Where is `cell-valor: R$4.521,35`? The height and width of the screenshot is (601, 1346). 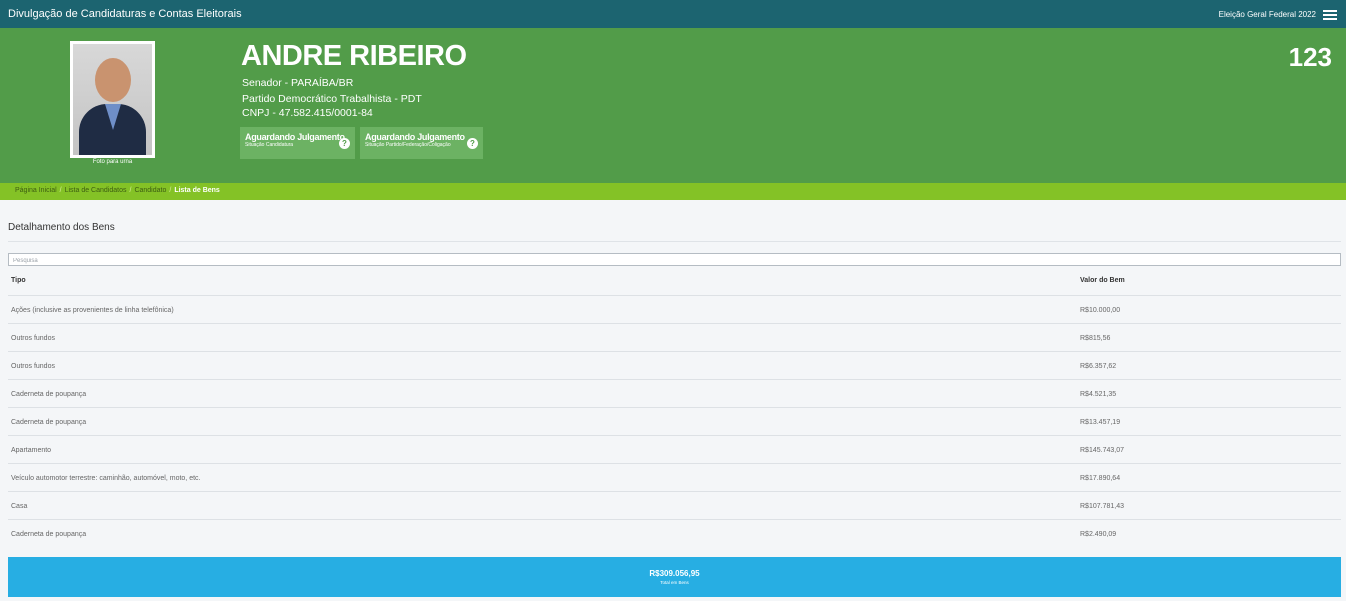
cell-valor: R$4.521,35 is located at coordinates (1098, 394).